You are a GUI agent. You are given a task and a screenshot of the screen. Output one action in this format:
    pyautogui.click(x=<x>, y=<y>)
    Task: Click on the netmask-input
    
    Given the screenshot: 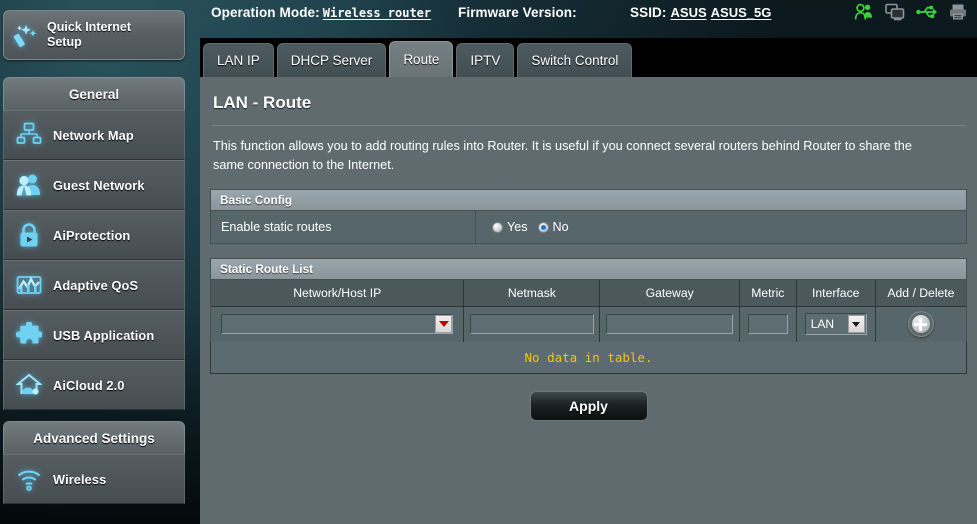 What is the action you would take?
    pyautogui.click(x=531, y=324)
    